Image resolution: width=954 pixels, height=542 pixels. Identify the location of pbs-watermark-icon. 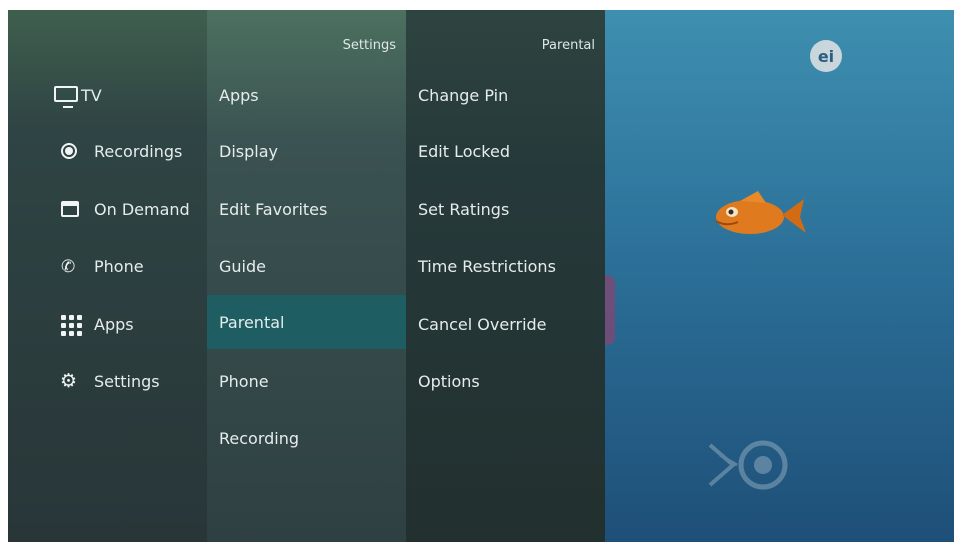
(748, 465).